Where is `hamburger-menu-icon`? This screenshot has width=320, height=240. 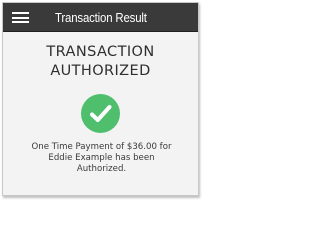
hamburger-menu-icon is located at coordinates (20, 17).